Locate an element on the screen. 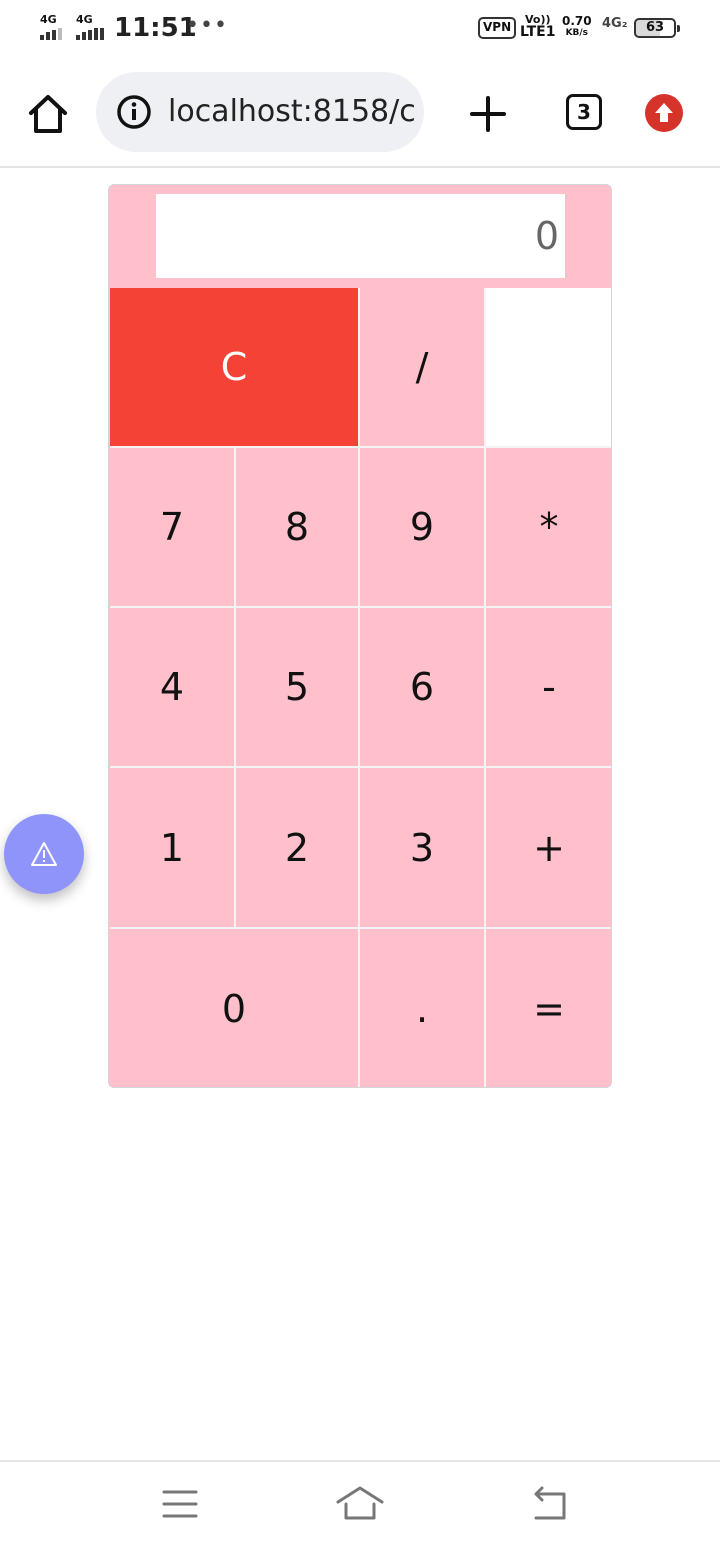 This screenshot has height=1544, width=720. battery-level: 63 is located at coordinates (655, 27).